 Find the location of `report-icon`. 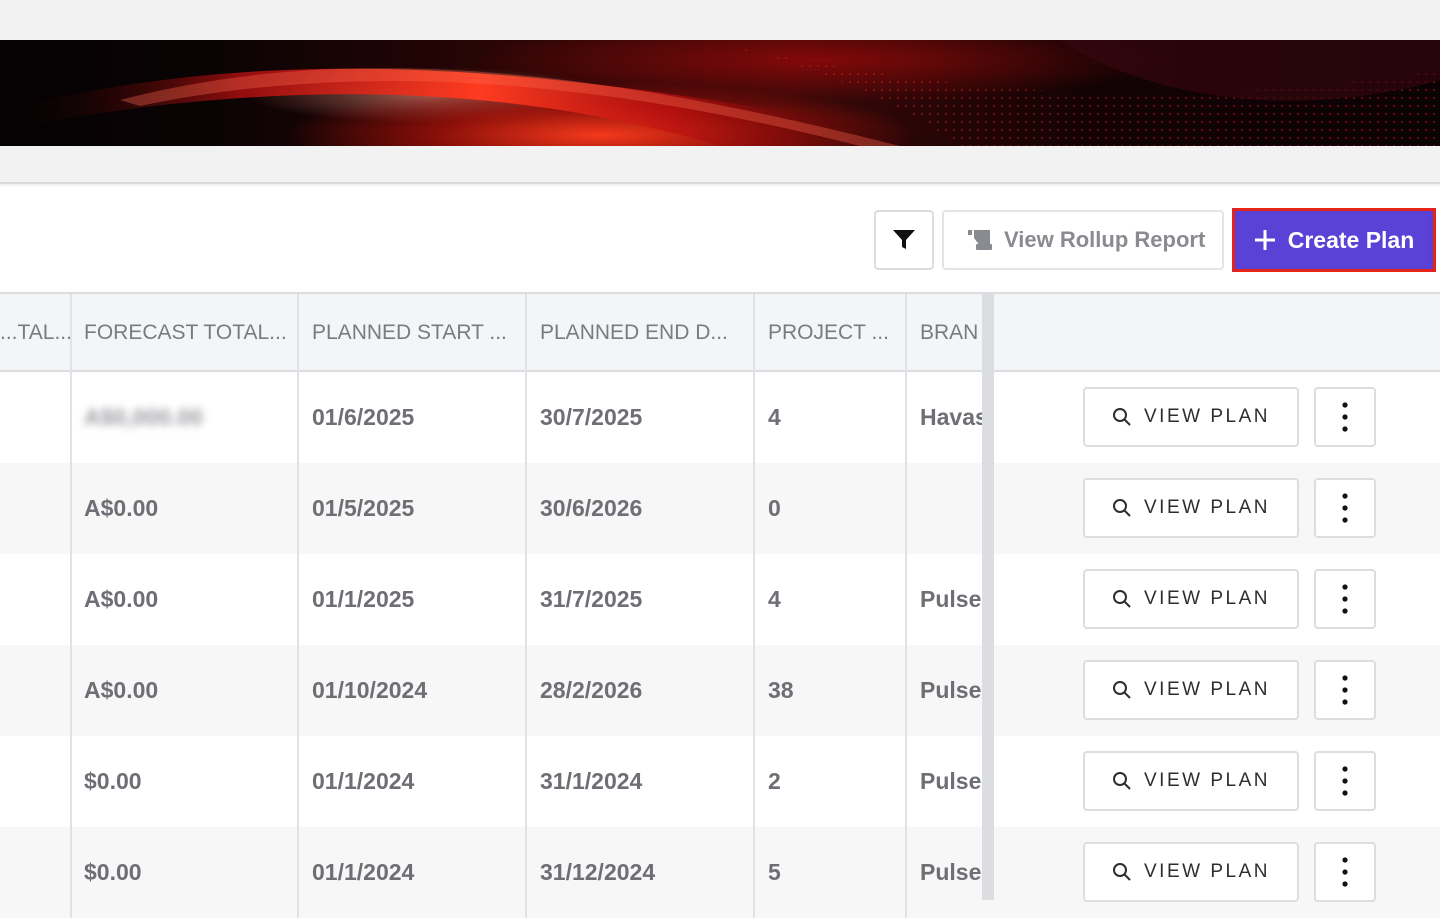

report-icon is located at coordinates (980, 240).